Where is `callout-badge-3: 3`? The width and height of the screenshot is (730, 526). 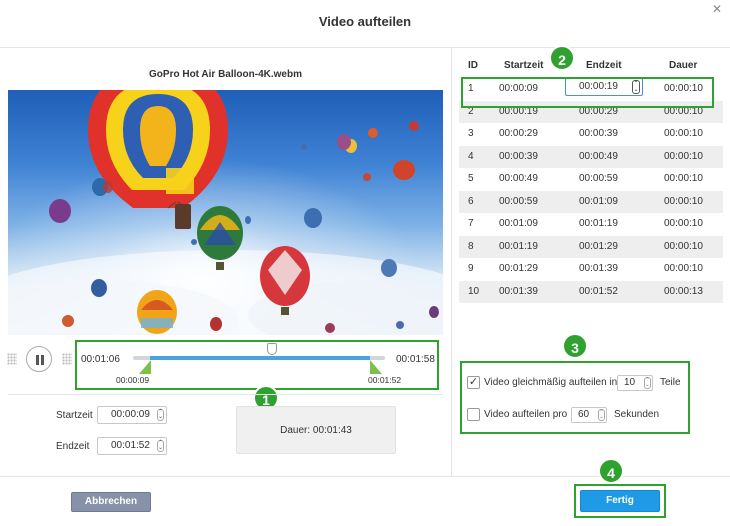 callout-badge-3: 3 is located at coordinates (575, 346).